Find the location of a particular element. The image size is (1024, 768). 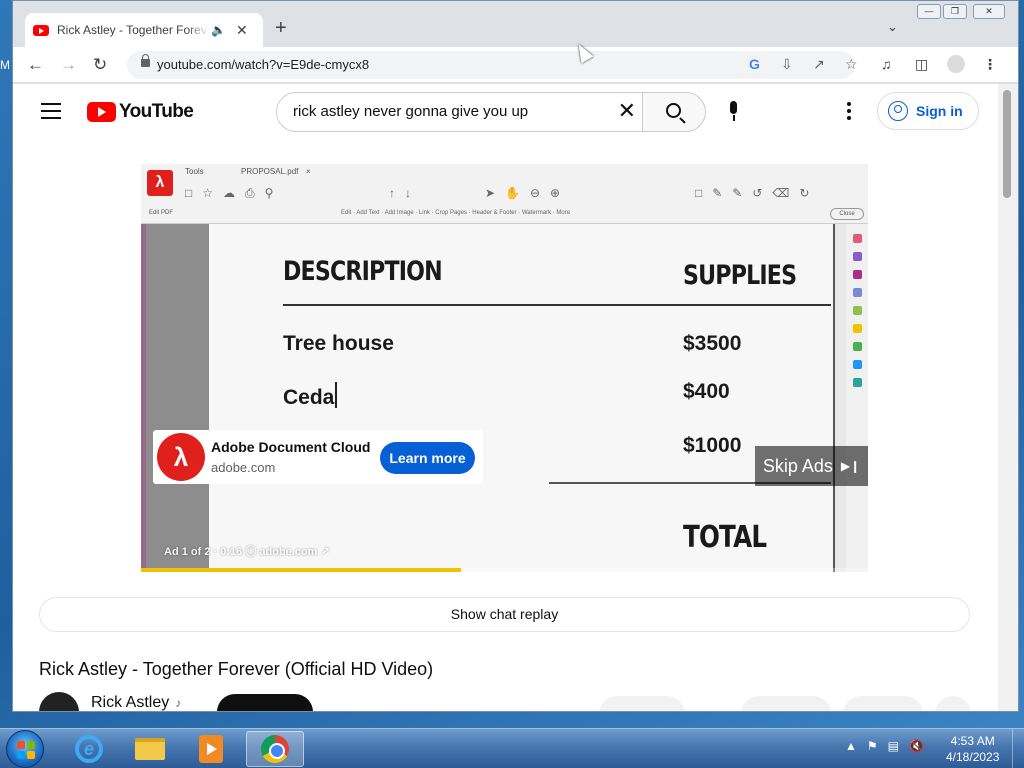

header-rule is located at coordinates (557, 305).